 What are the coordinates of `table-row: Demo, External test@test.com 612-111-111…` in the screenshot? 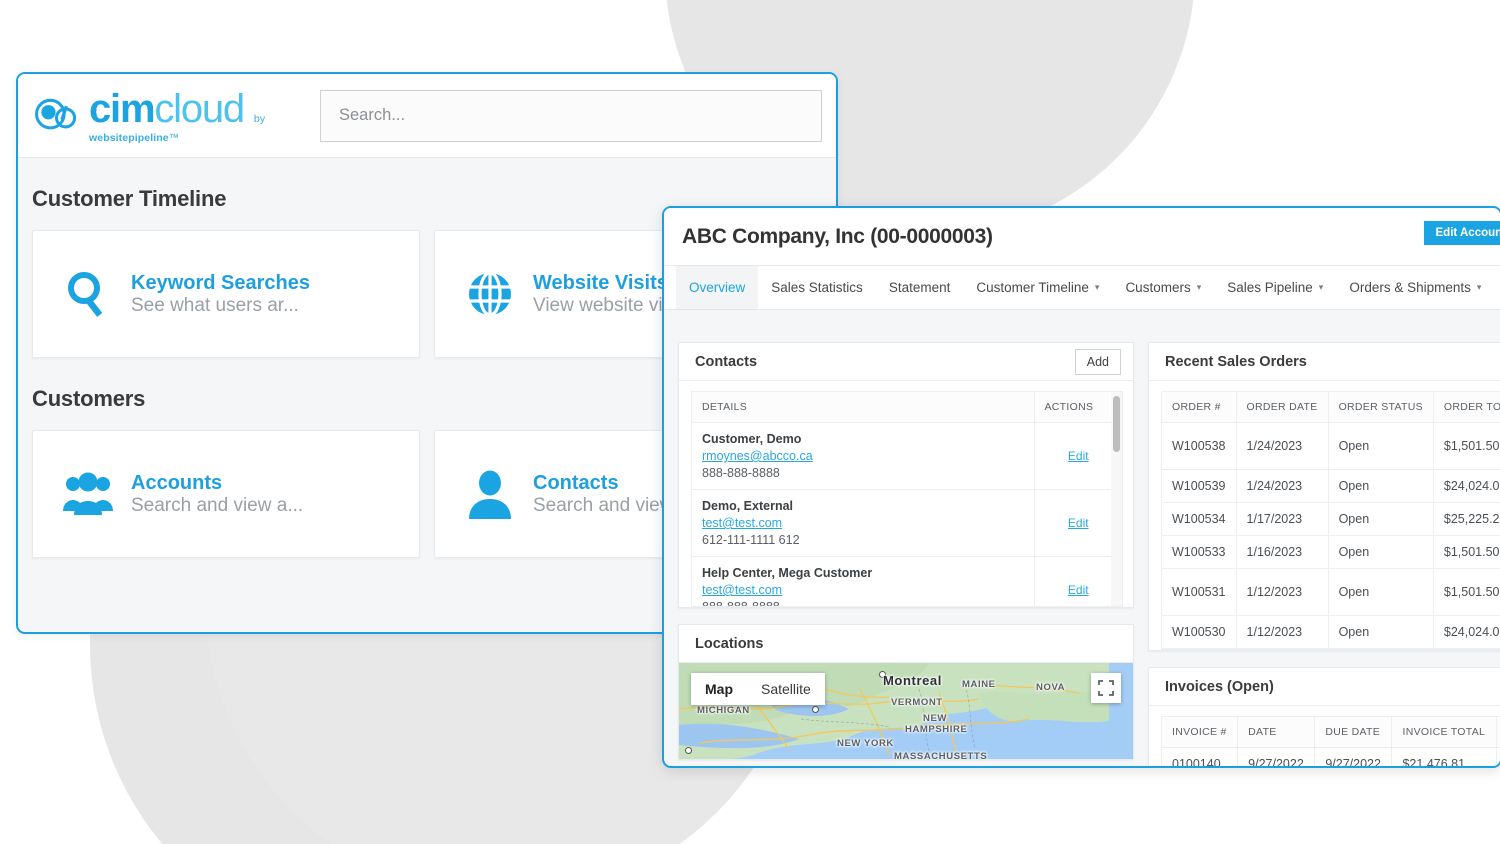 It's located at (907, 523).